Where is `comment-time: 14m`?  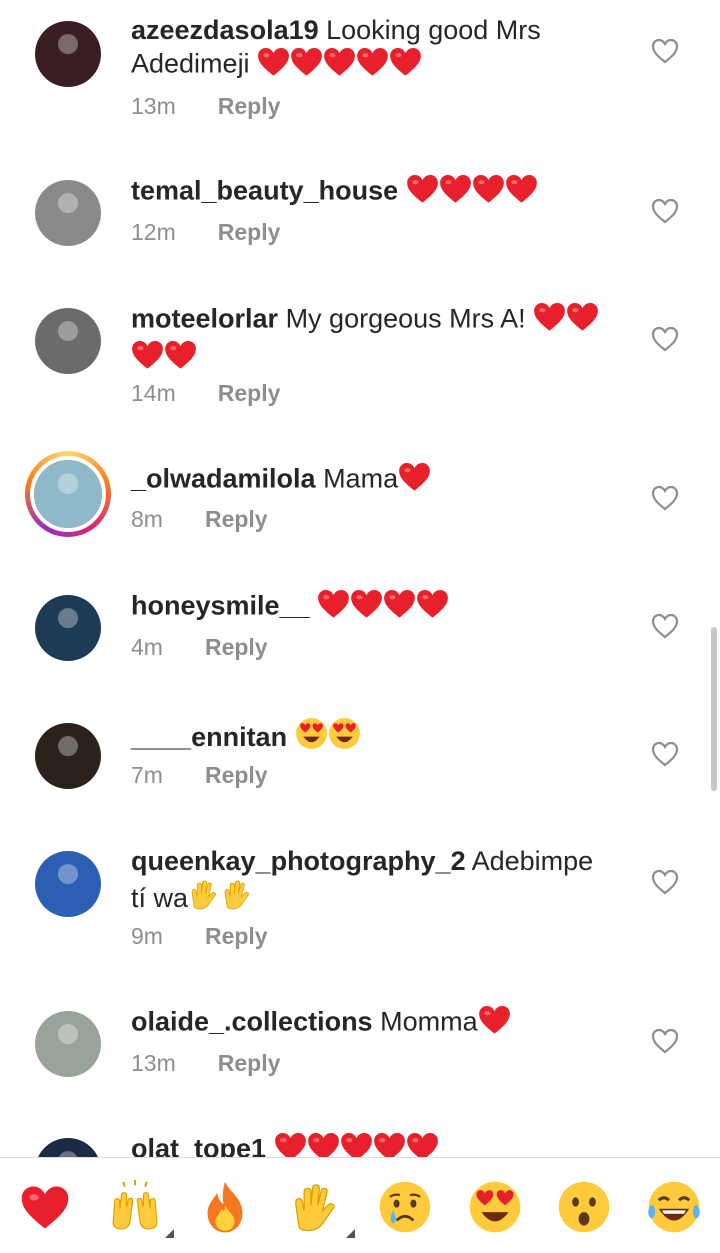
comment-time: 14m is located at coordinates (153, 393).